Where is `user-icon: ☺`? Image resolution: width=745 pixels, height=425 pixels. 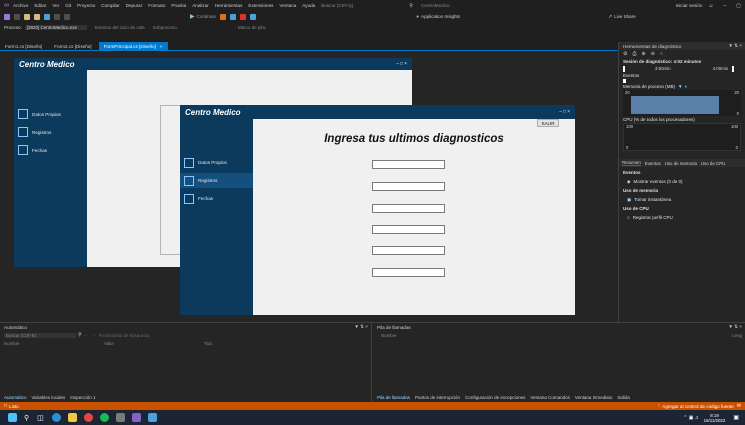
user-icon: ☺ is located at coordinates (710, 6).